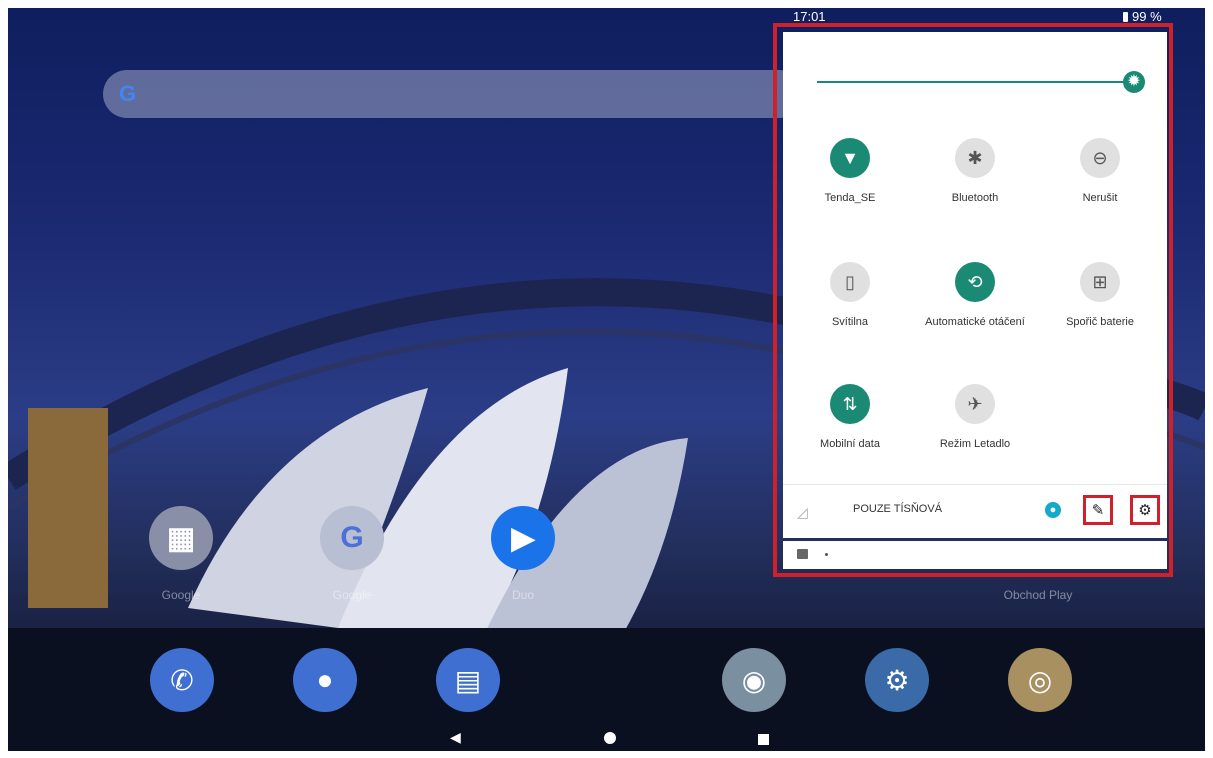  I want to click on brightness-slider, so click(973, 82).